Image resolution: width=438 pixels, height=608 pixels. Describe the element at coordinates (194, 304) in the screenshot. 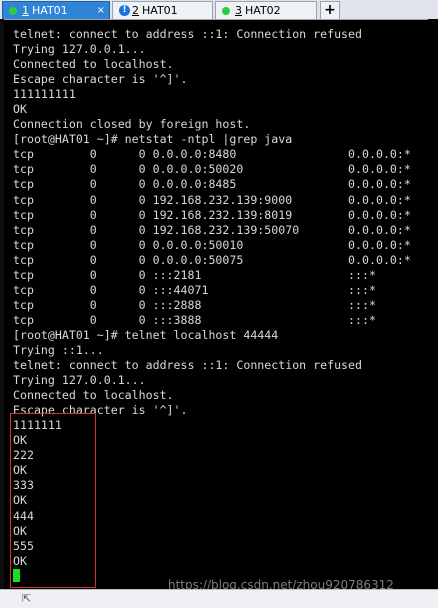

I see `terminal-line: tcp 0 0 :::2888 :::*` at that location.